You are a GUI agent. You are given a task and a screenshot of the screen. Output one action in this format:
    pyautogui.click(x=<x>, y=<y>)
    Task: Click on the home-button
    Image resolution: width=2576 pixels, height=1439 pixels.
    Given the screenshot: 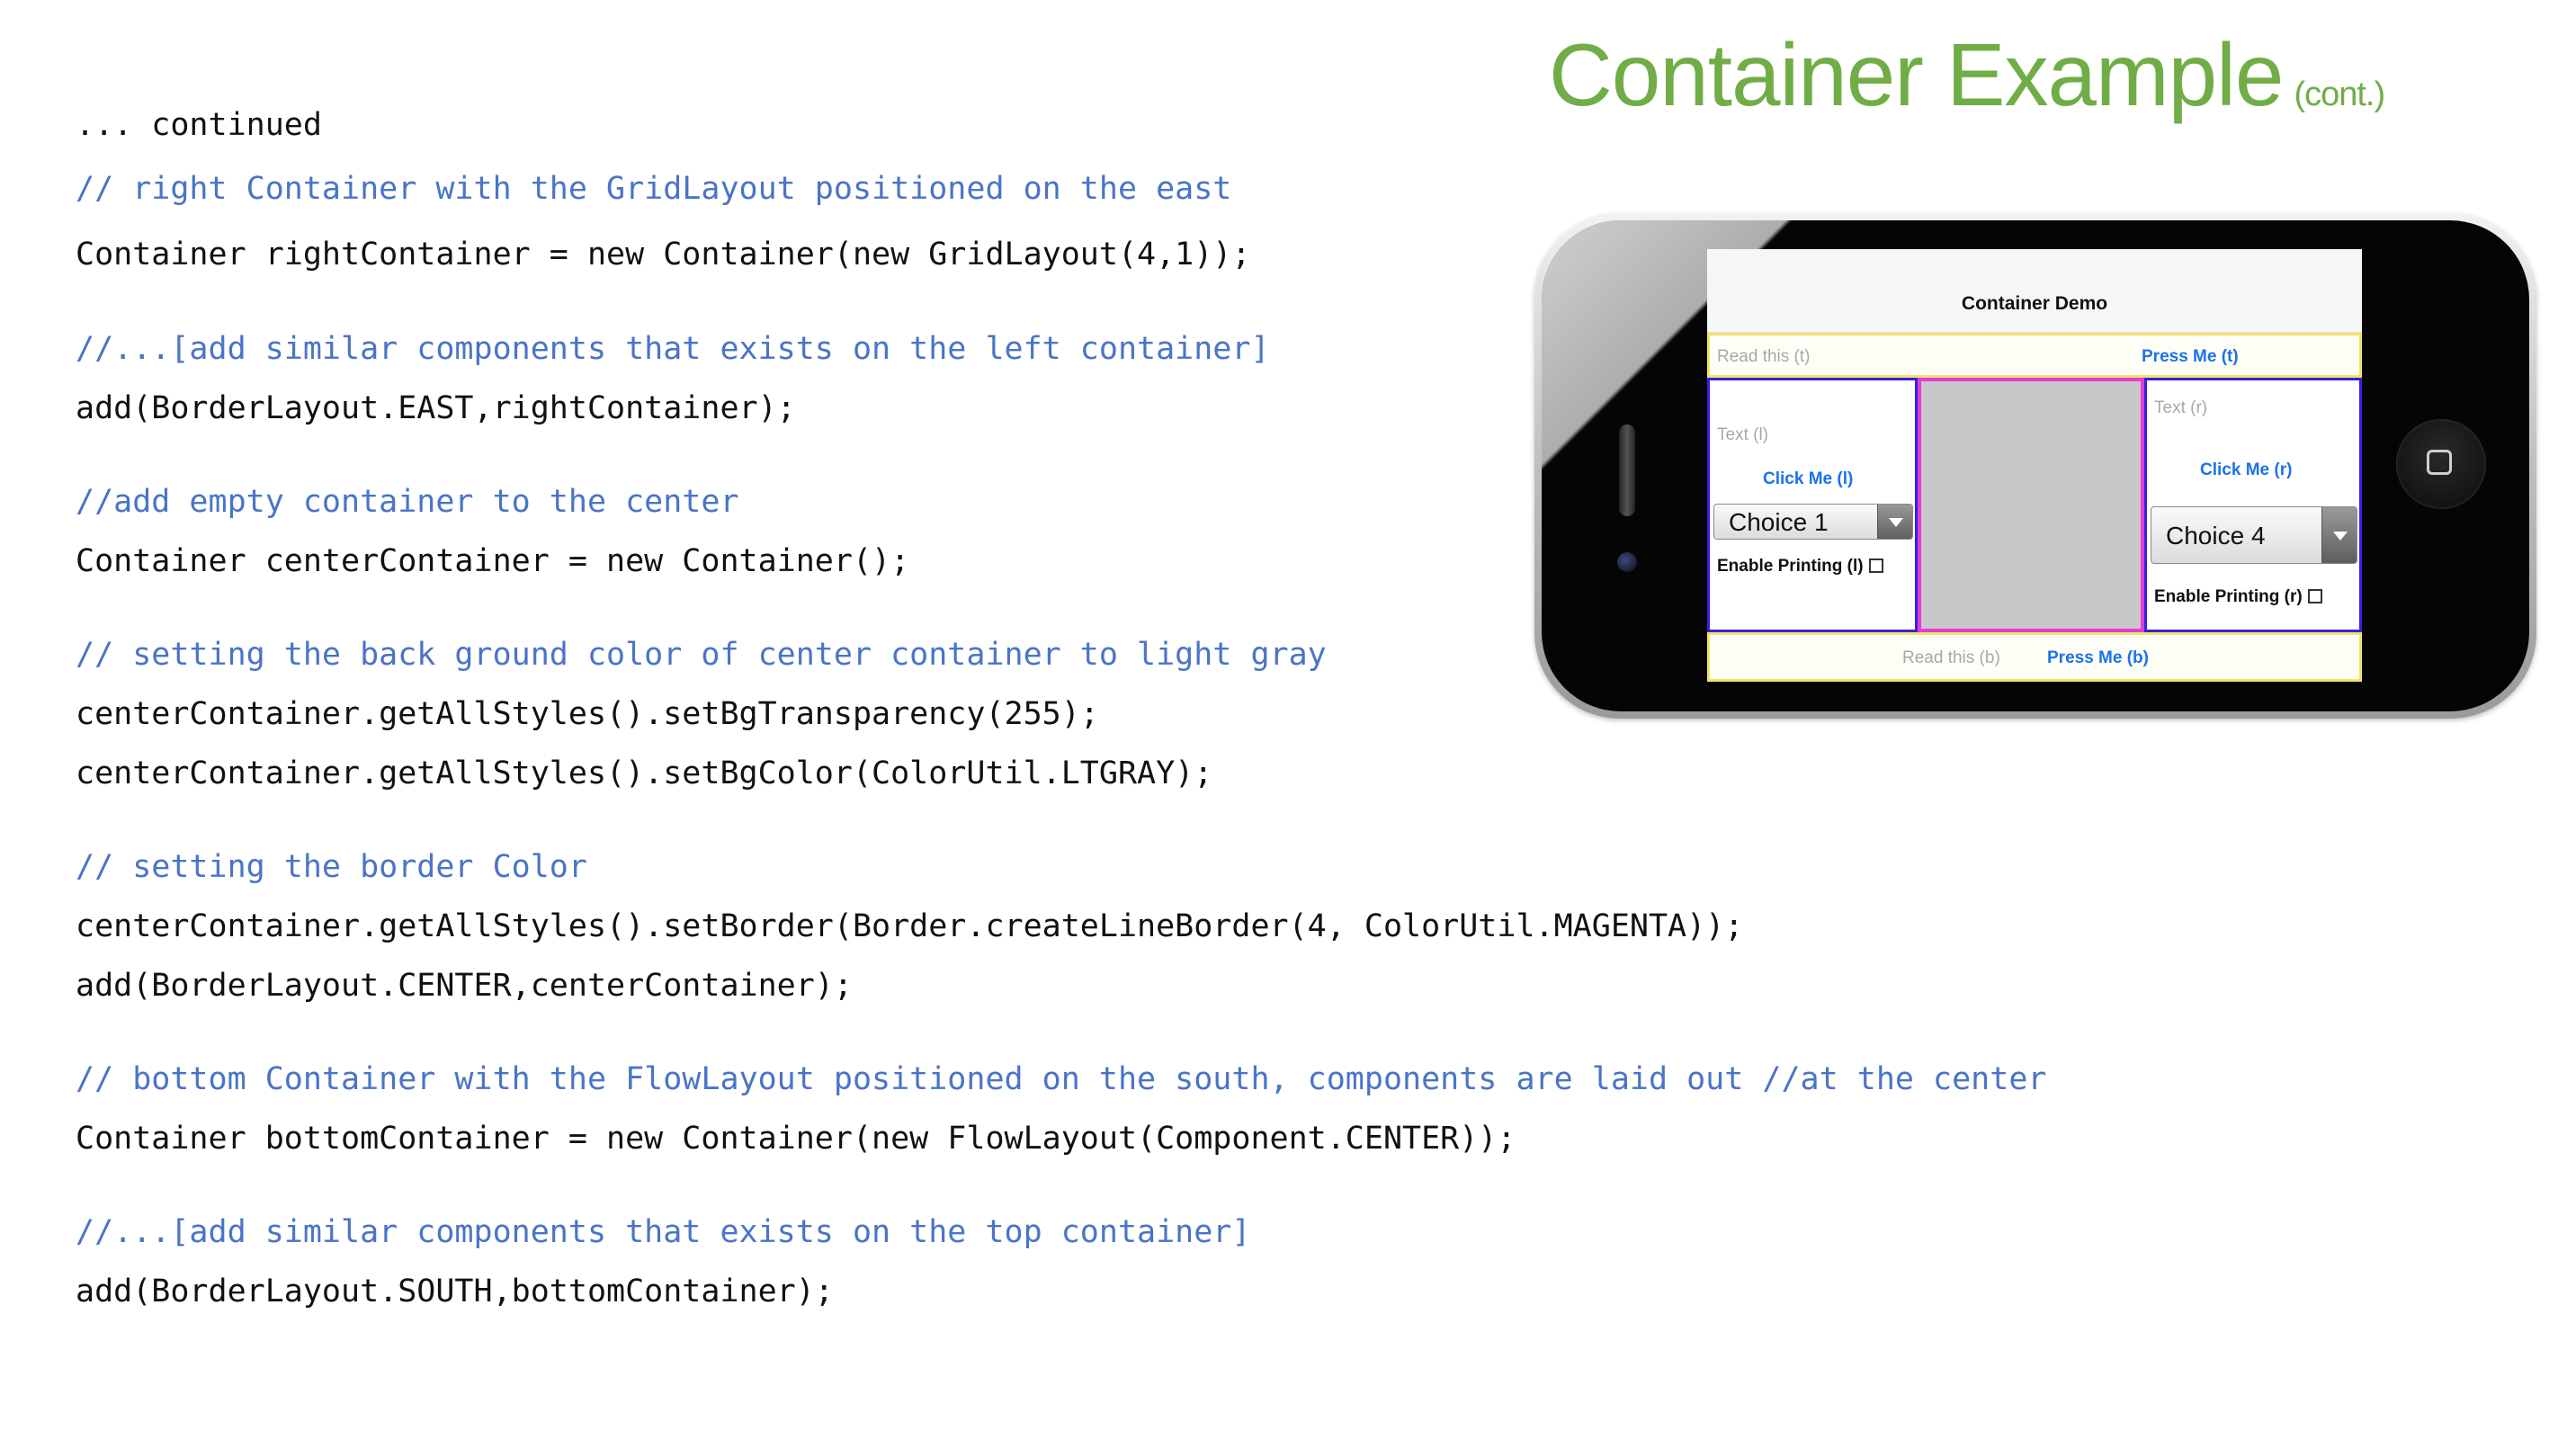 What is the action you would take?
    pyautogui.click(x=2441, y=464)
    